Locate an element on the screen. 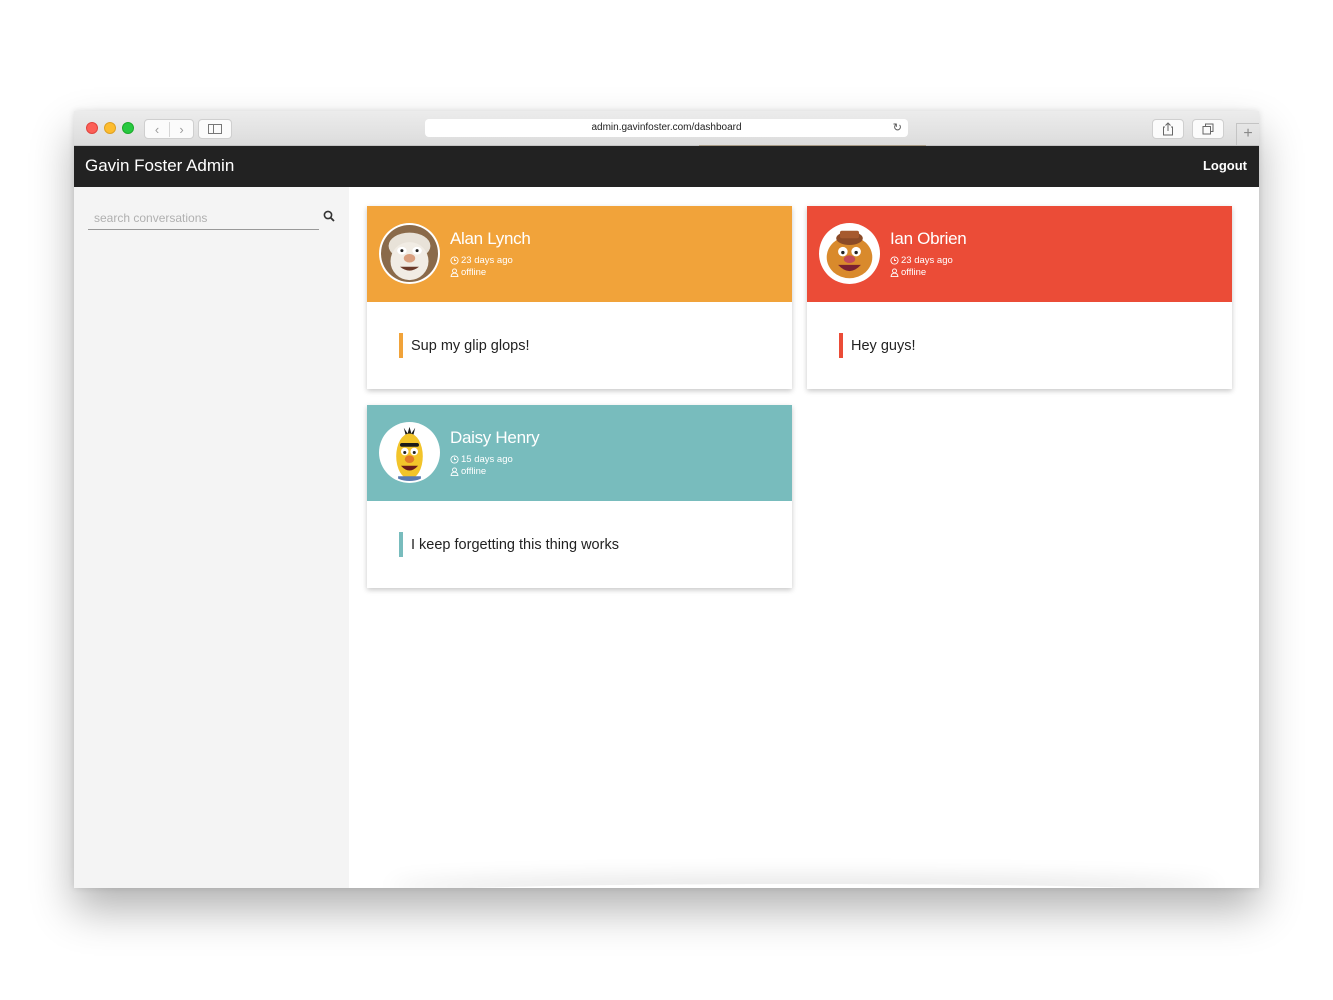  sidebar-icon is located at coordinates (215, 129).